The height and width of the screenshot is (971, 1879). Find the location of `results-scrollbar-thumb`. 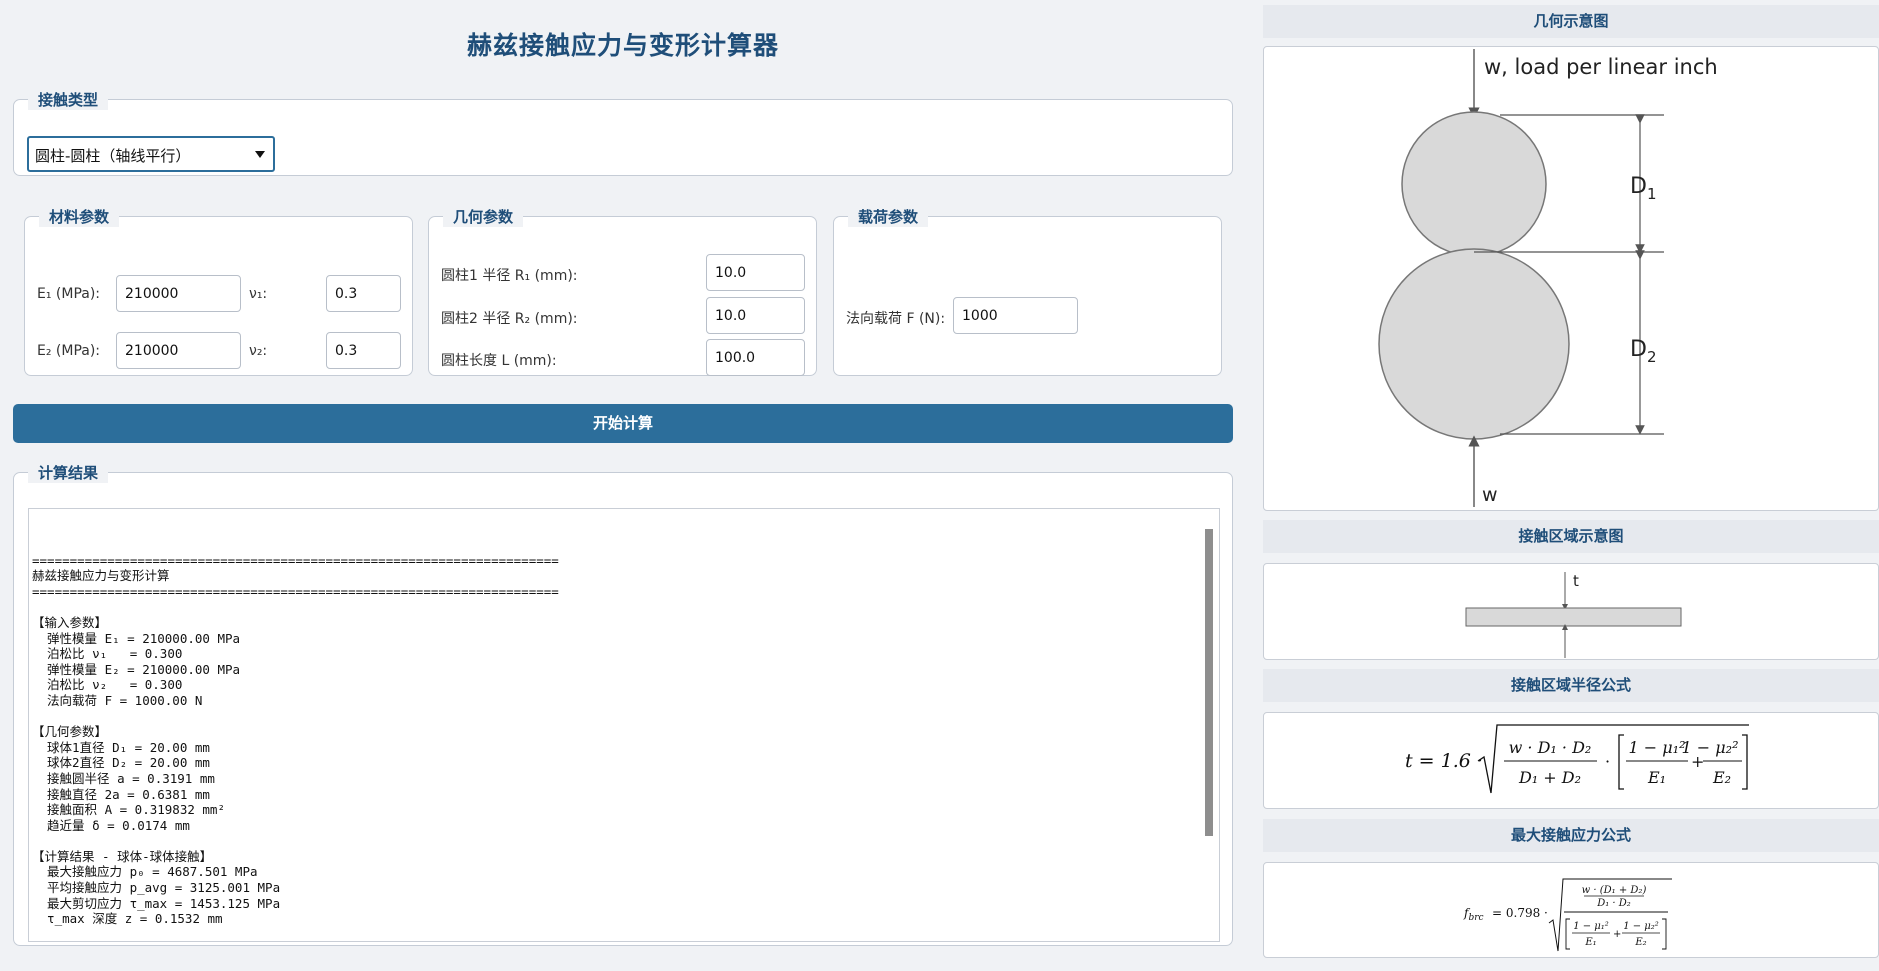

results-scrollbar-thumb is located at coordinates (1209, 682).